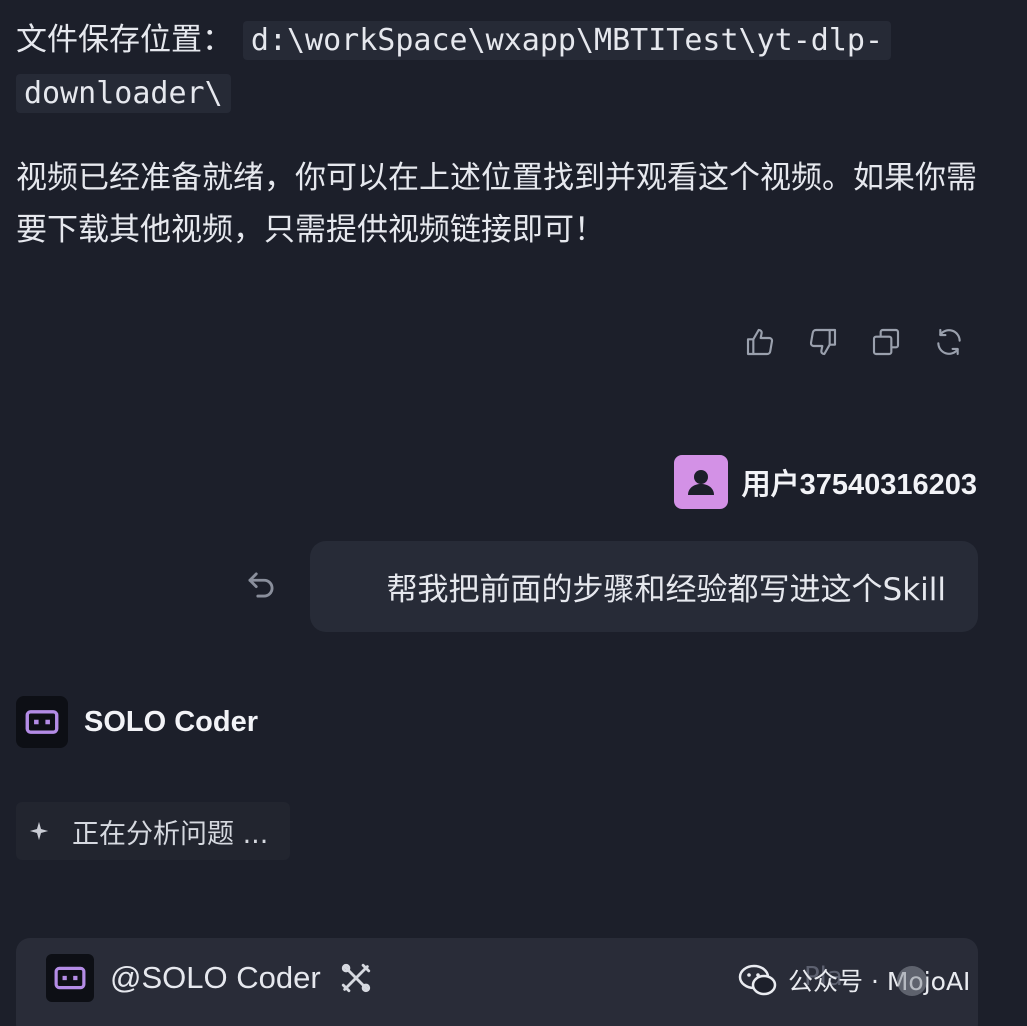 Image resolution: width=1027 pixels, height=1026 pixels. What do you see at coordinates (124, 40) in the screenshot?
I see `file-location-label: 文件保存位置：` at bounding box center [124, 40].